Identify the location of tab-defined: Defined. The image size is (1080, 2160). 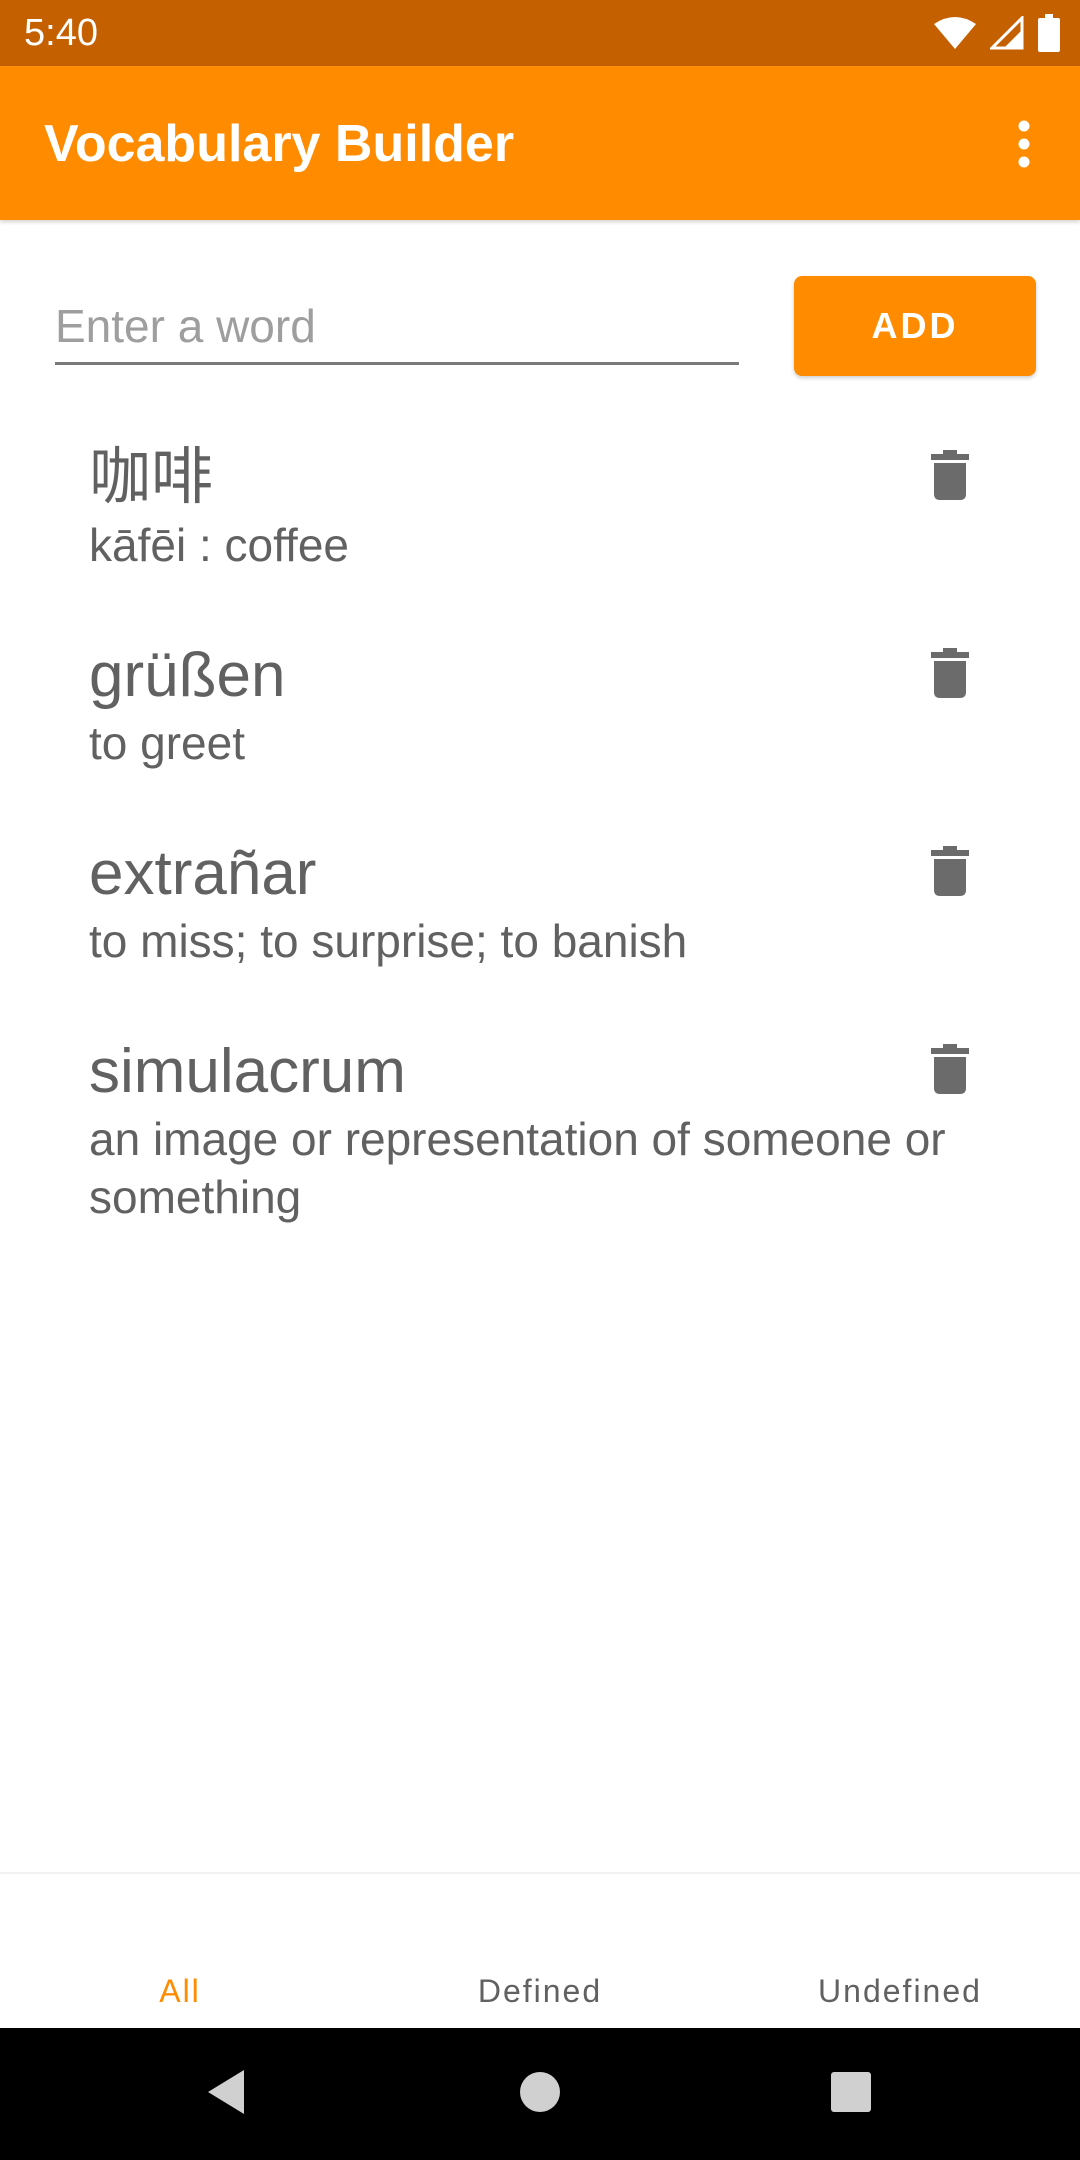
(540, 1952).